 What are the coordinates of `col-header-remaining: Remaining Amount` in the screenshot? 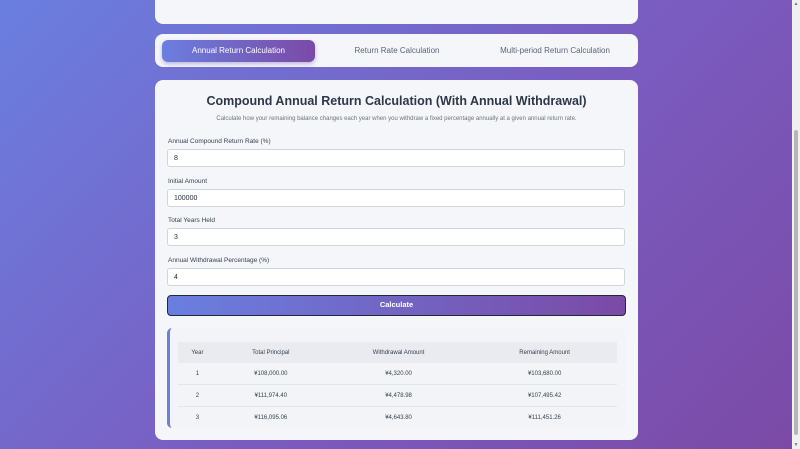 It's located at (544, 352).